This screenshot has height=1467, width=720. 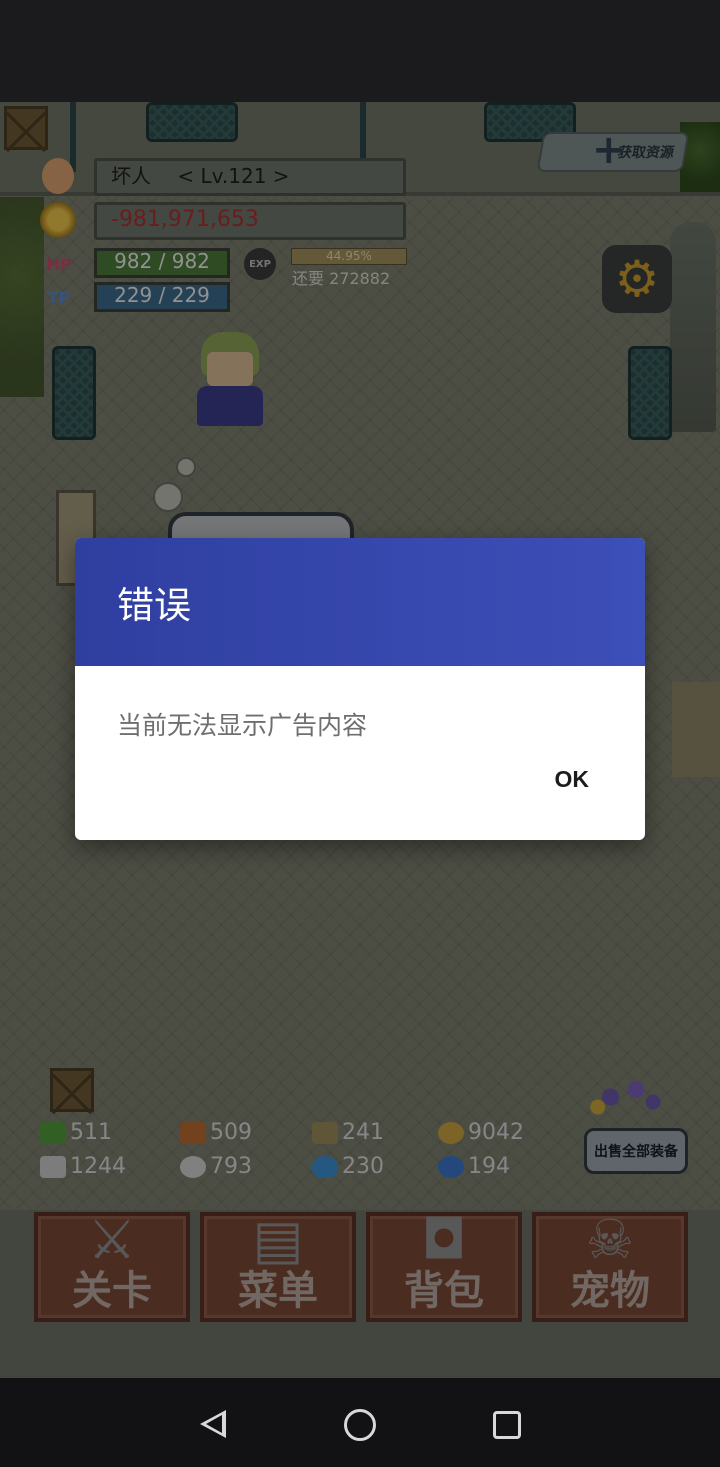 I want to click on recent-apps-icon, so click(x=507, y=1425).